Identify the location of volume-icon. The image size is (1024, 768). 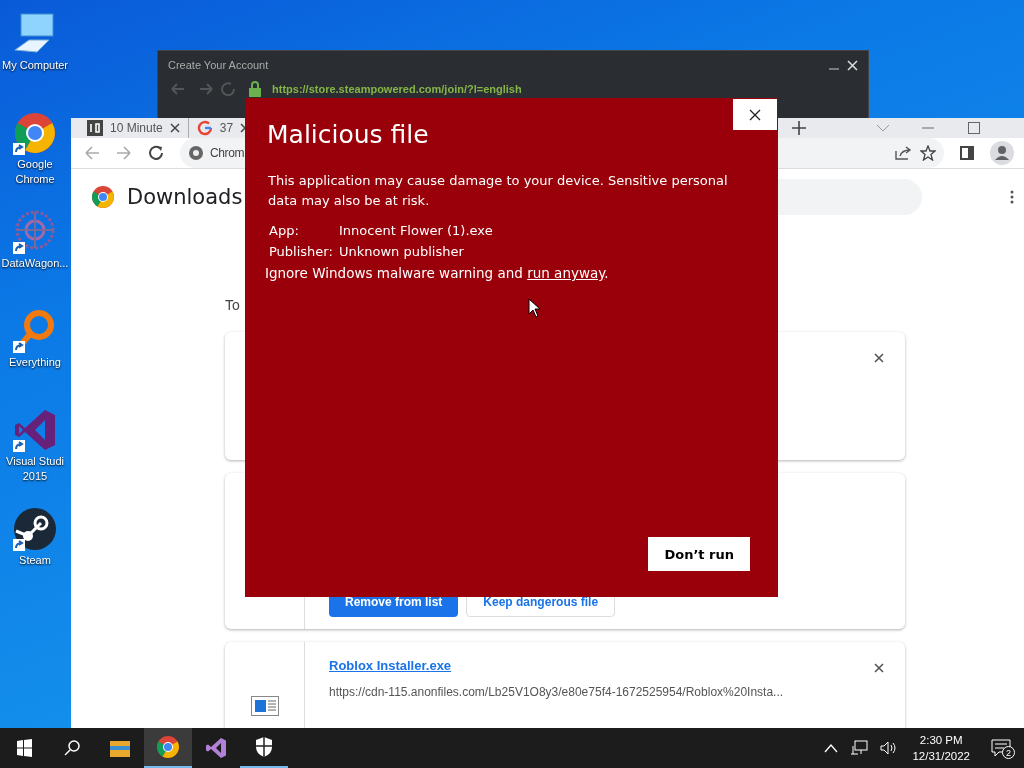
(889, 748).